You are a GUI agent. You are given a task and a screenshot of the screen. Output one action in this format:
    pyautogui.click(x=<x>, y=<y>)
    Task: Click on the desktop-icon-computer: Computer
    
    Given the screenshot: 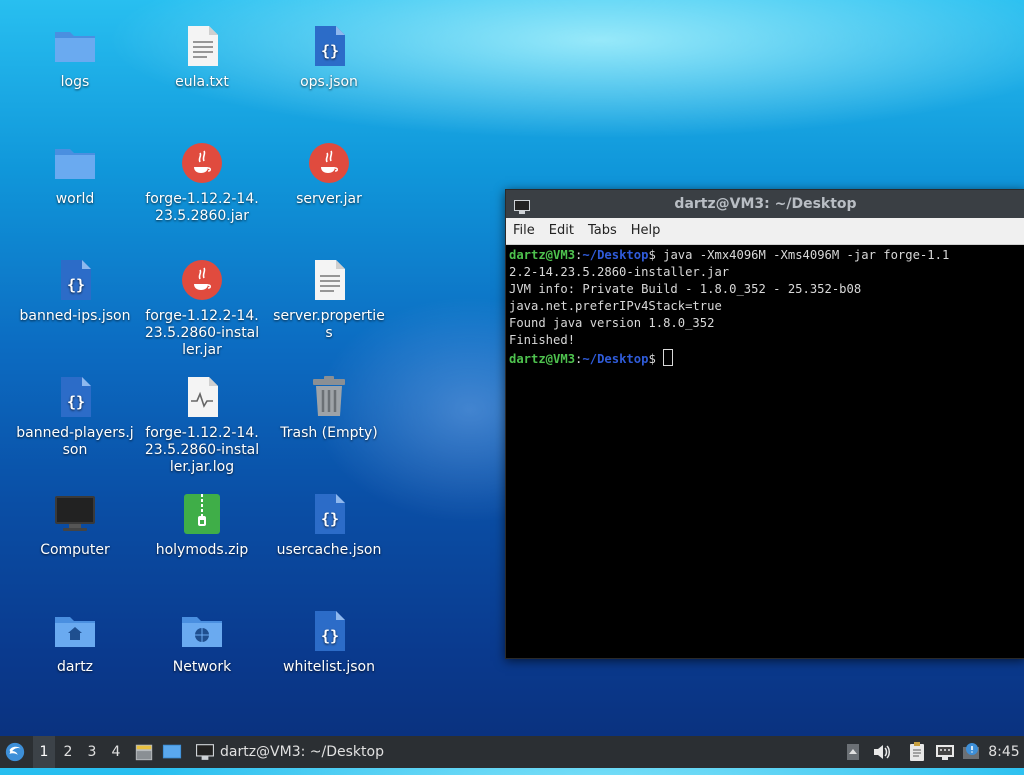 What is the action you would take?
    pyautogui.click(x=75, y=524)
    